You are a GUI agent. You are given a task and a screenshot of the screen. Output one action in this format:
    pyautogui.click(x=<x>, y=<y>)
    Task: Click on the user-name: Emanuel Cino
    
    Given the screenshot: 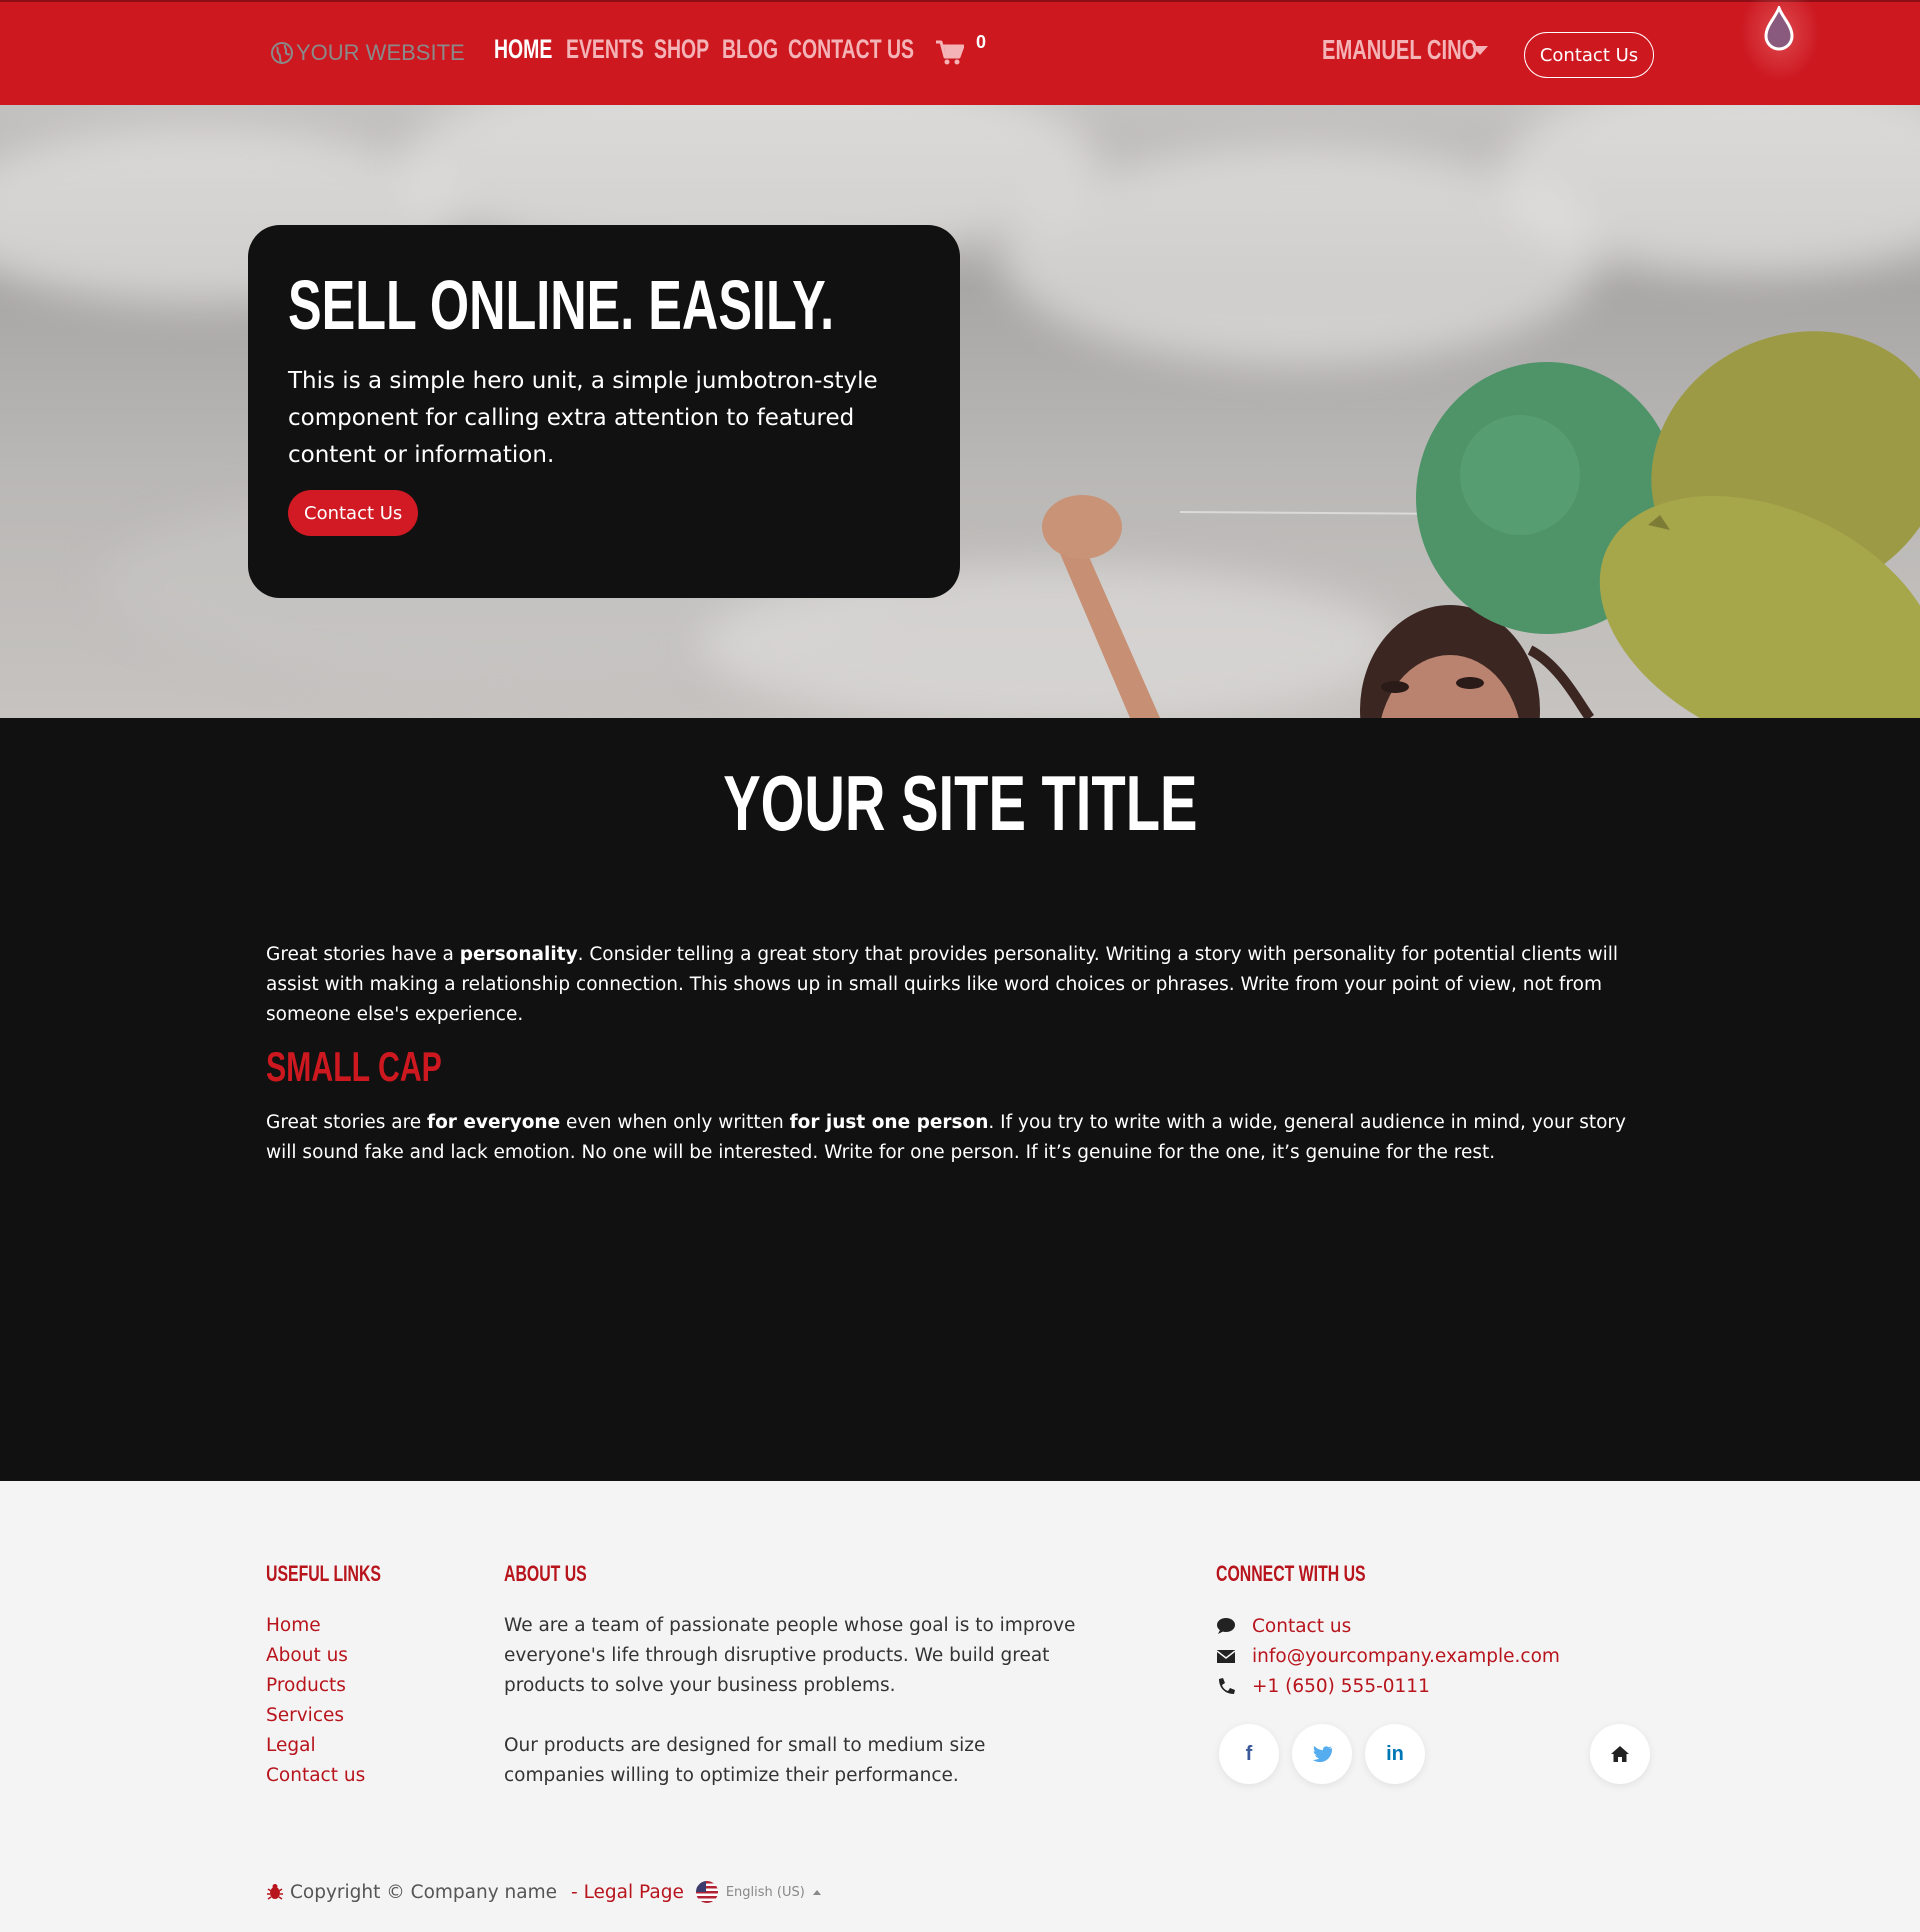 What is the action you would take?
    pyautogui.click(x=1400, y=49)
    